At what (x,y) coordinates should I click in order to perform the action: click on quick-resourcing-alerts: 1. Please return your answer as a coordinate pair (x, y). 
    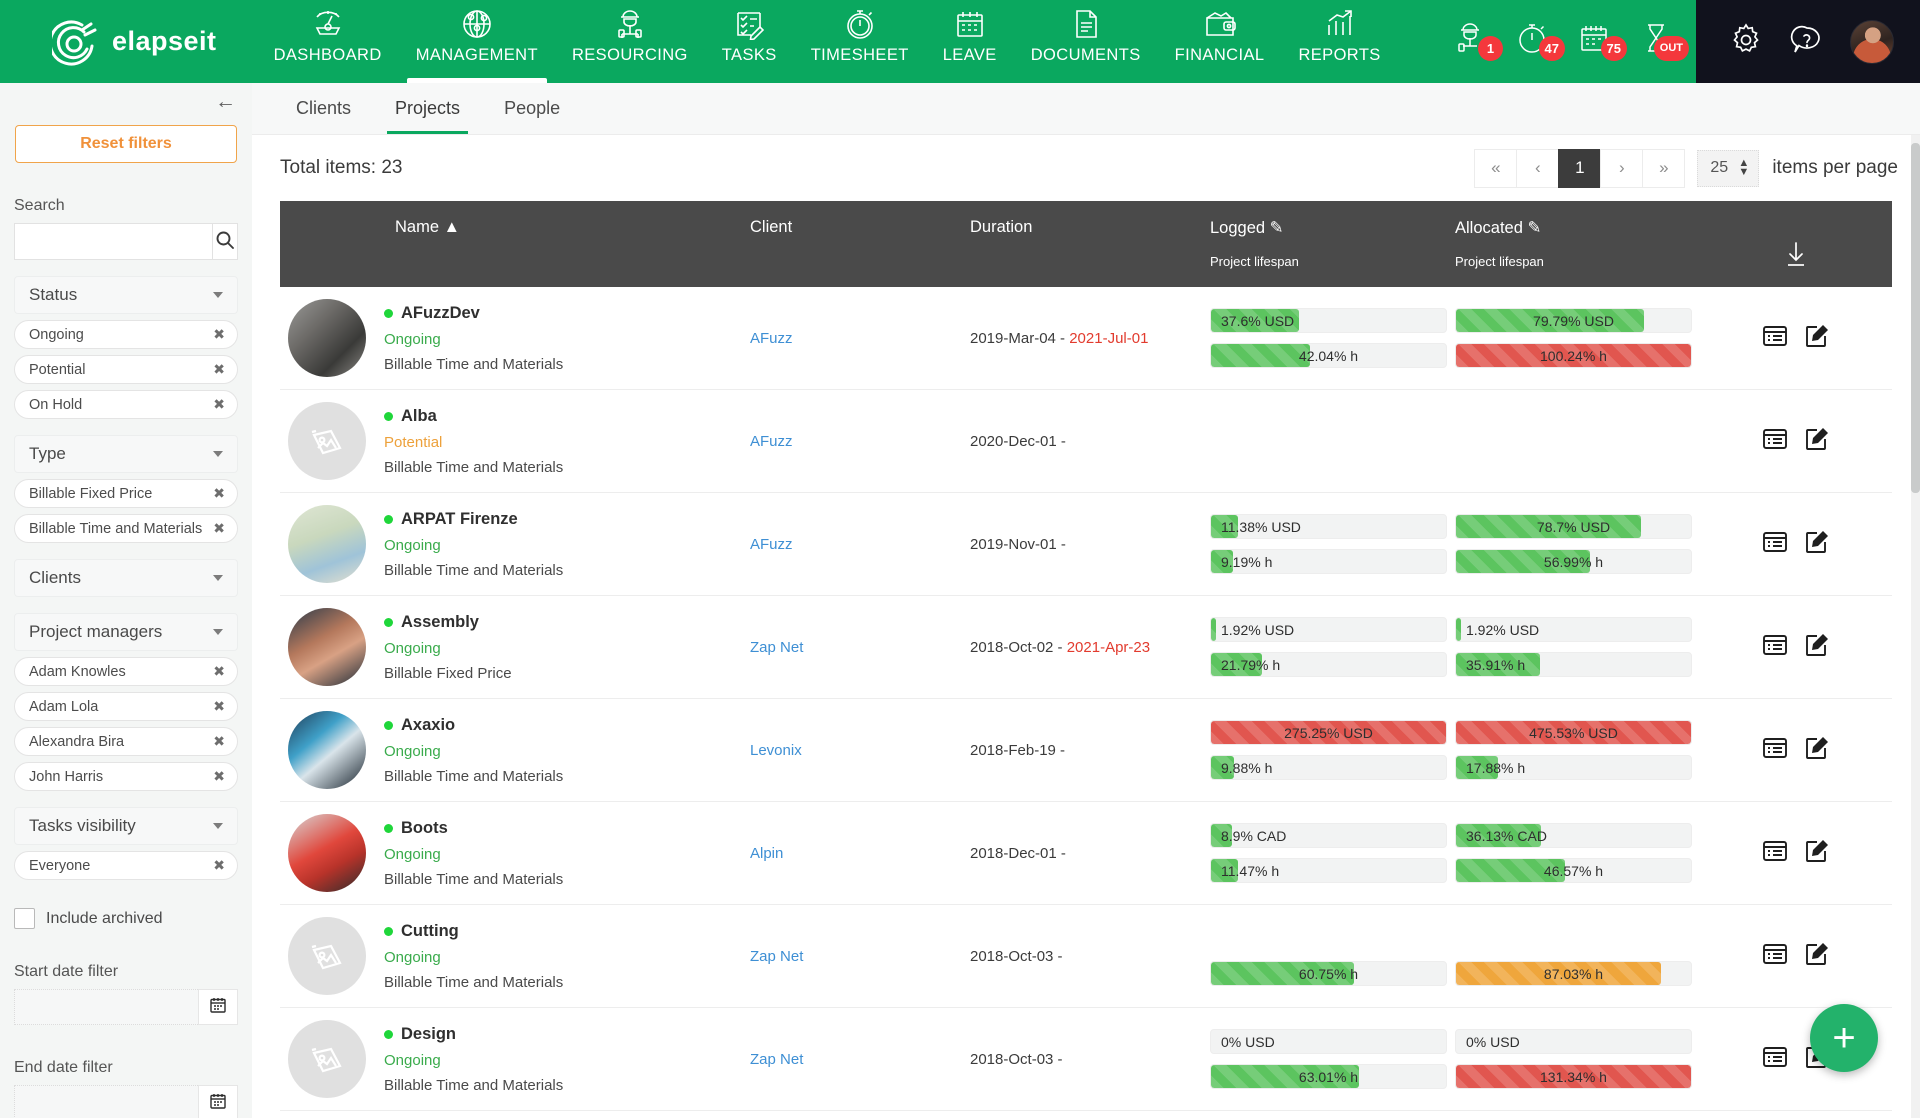
    Looking at the image, I should click on (1474, 40).